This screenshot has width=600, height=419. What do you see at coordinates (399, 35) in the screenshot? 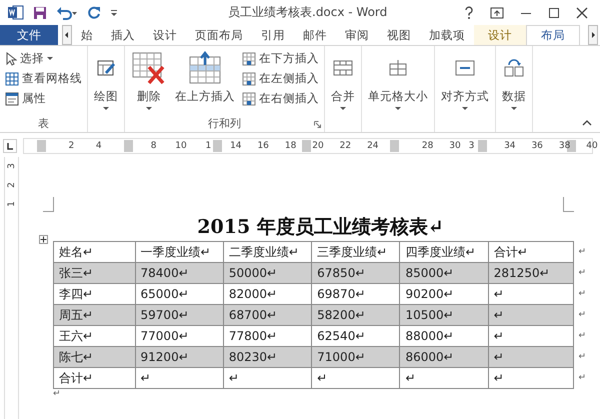
I see `ribbon-tab: 视图` at bounding box center [399, 35].